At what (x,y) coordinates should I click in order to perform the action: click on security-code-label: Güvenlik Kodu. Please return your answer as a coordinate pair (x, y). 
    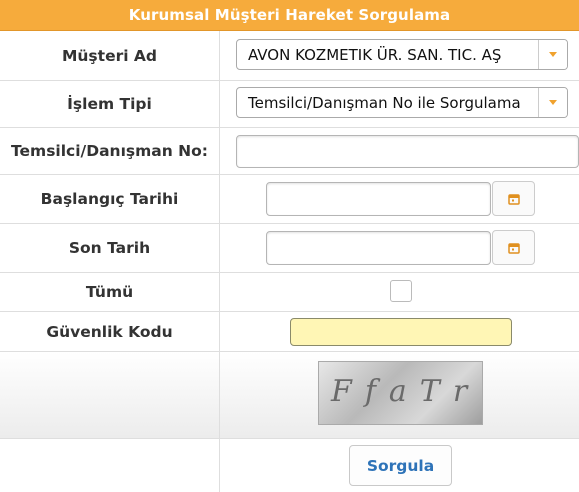
    Looking at the image, I should click on (110, 331).